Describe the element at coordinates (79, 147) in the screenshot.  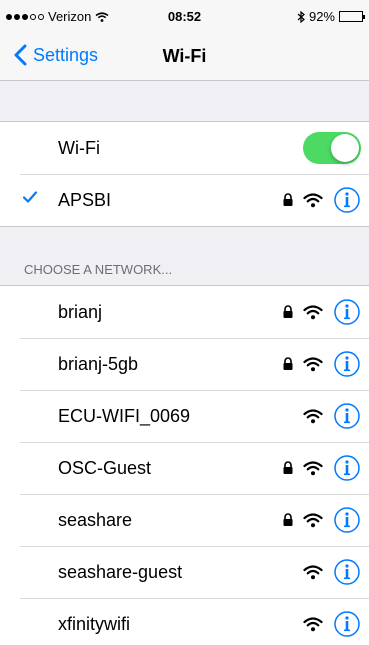
I see `wifi-label: Wi-Fi` at that location.